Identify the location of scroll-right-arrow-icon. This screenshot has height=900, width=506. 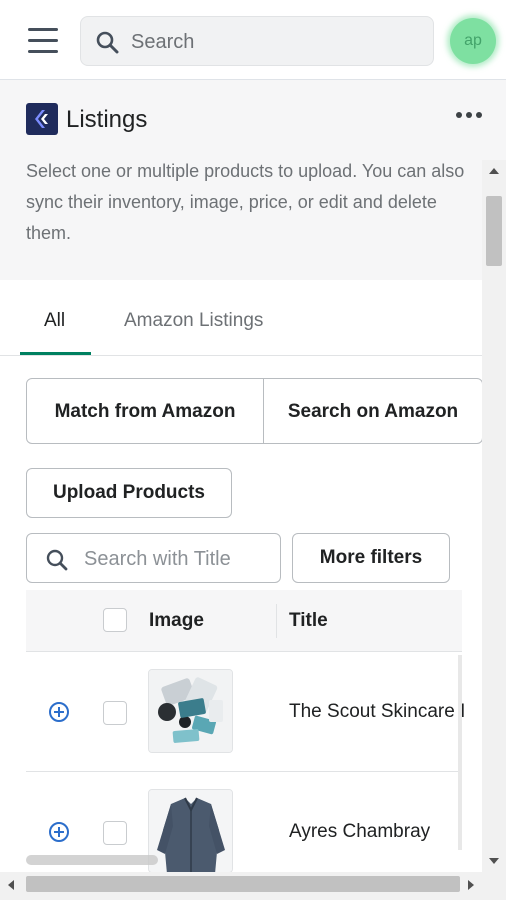
(471, 885).